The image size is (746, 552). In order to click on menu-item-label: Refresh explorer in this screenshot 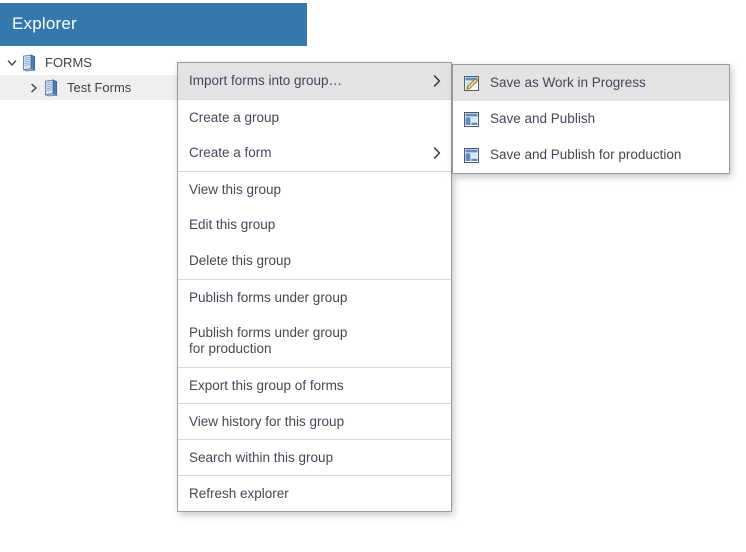, I will do `click(239, 493)`.